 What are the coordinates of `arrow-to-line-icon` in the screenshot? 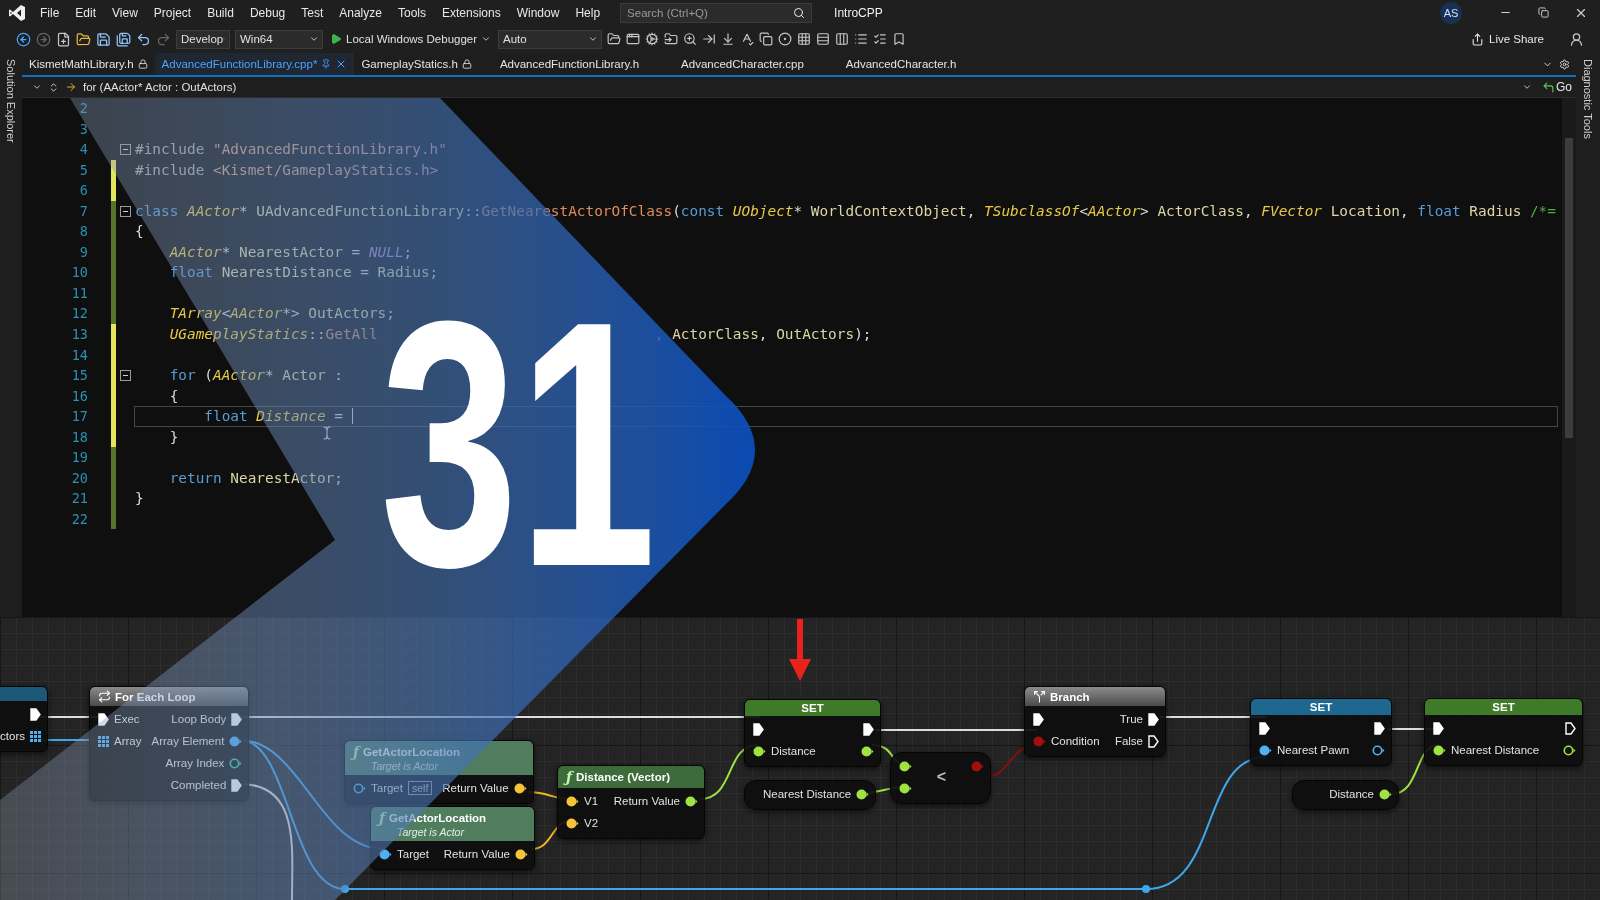 It's located at (709, 39).